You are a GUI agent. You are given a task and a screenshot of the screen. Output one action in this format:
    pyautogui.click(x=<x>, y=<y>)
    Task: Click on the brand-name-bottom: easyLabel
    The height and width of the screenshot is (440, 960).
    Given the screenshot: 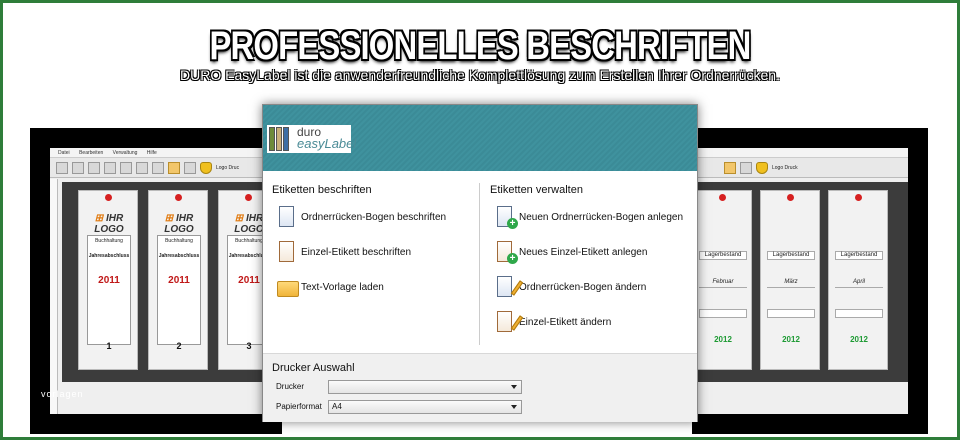 What is the action you would take?
    pyautogui.click(x=327, y=143)
    